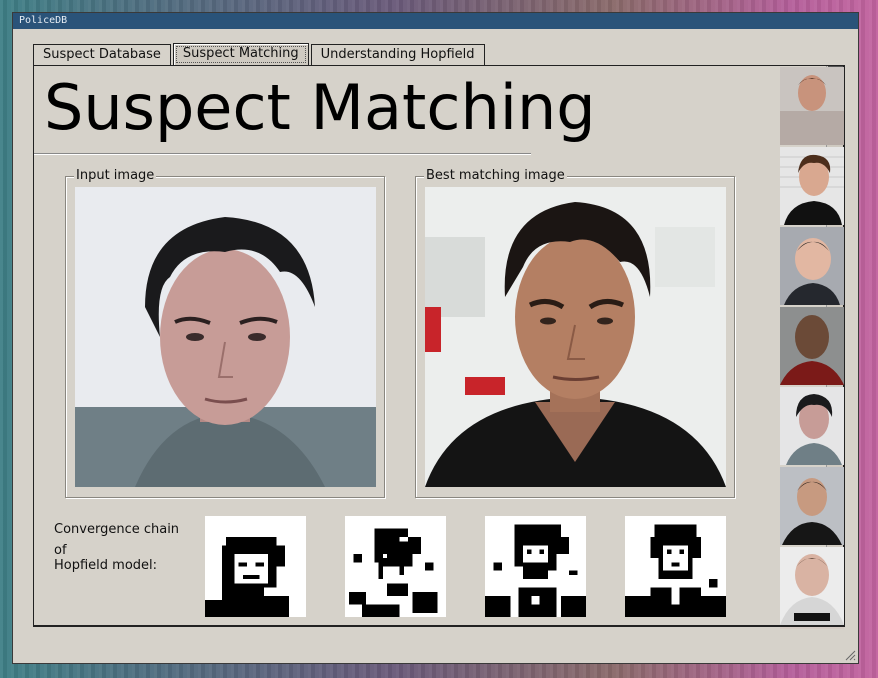 This screenshot has height=678, width=878. I want to click on input-image-label: Input image, so click(115, 176).